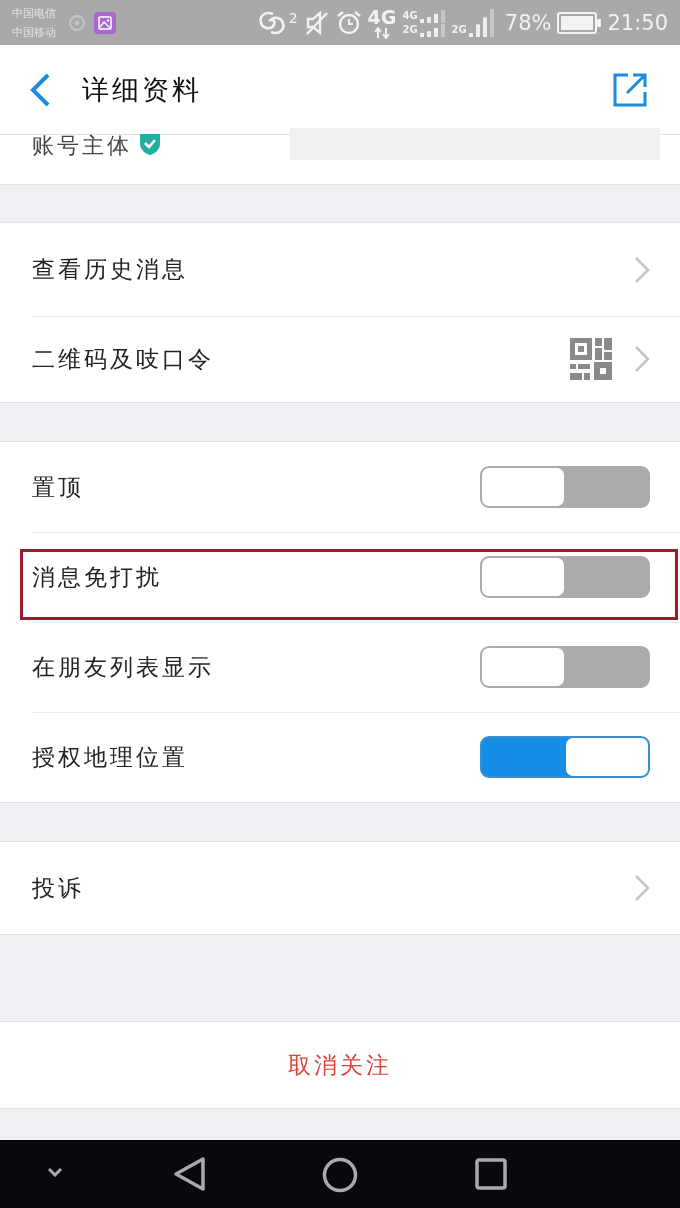 The height and width of the screenshot is (1208, 680). I want to click on clock-time: 21:50, so click(637, 22).